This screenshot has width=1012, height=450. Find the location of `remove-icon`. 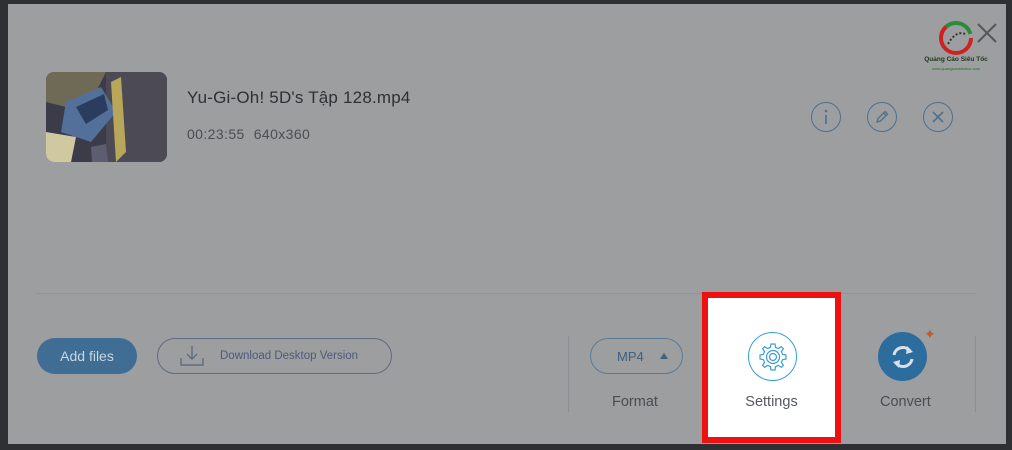

remove-icon is located at coordinates (938, 117).